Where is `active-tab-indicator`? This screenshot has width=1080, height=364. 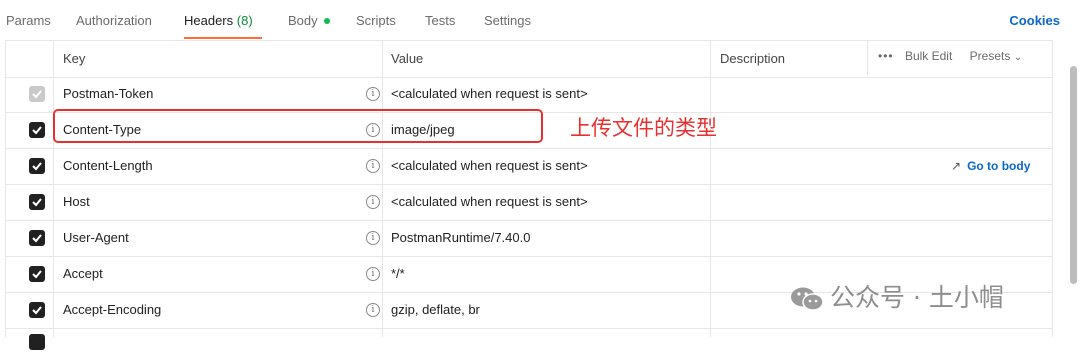 active-tab-indicator is located at coordinates (223, 38).